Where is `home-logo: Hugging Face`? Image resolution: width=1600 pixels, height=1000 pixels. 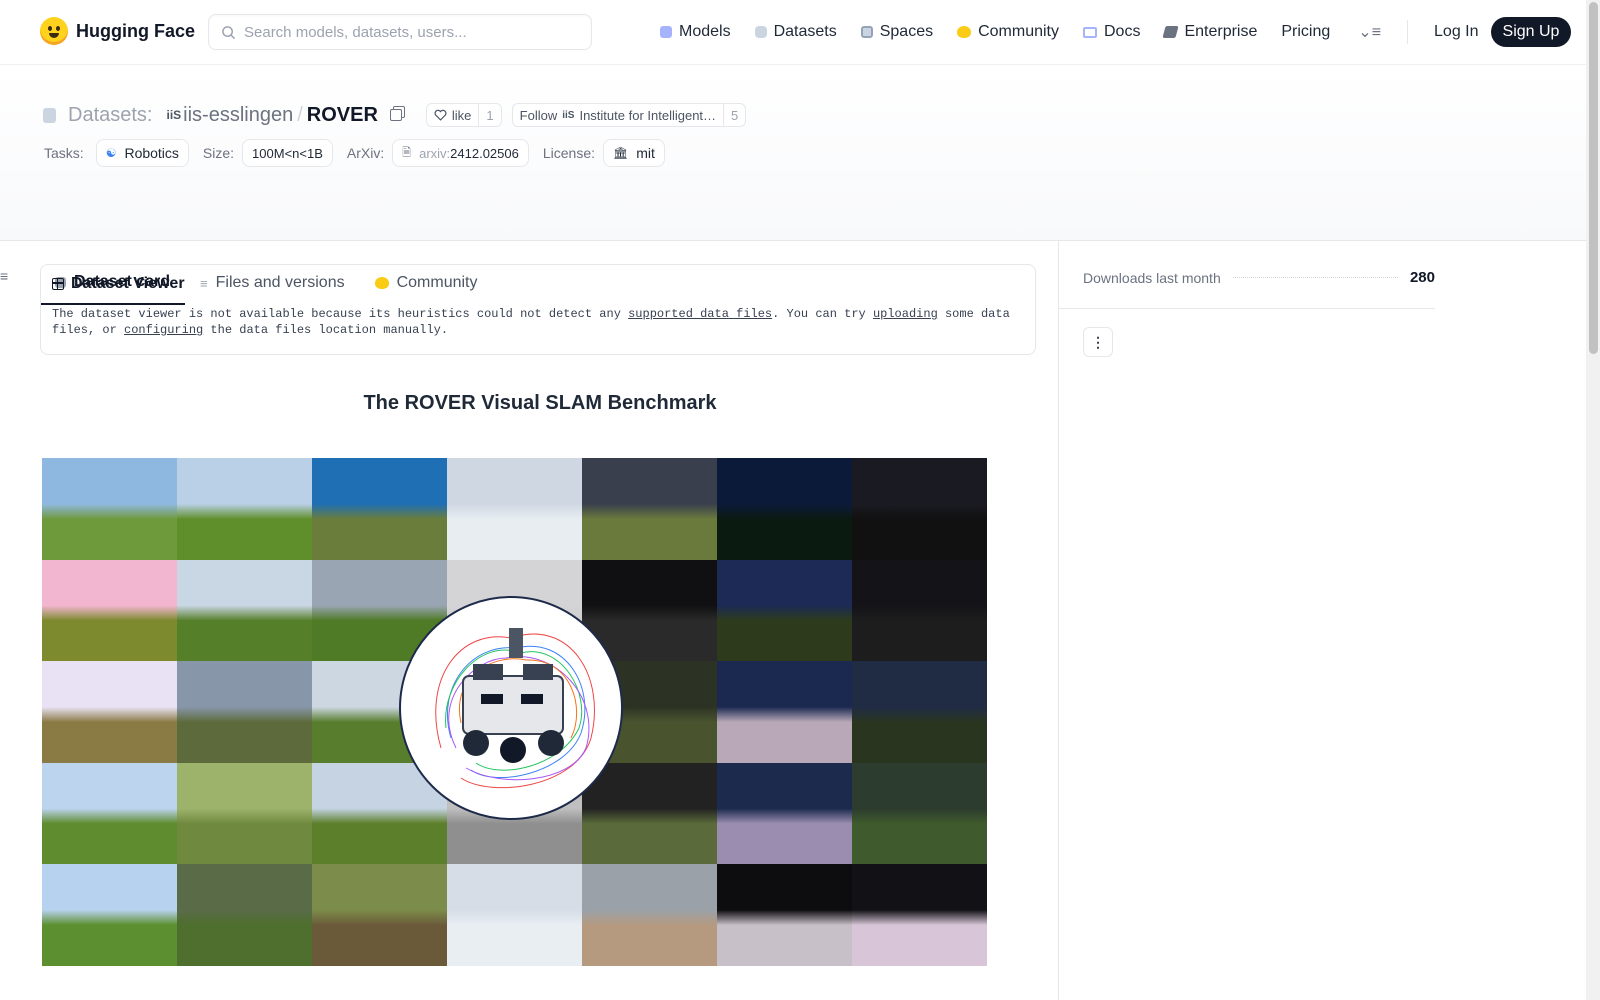
home-logo: Hugging Face is located at coordinates (117, 31).